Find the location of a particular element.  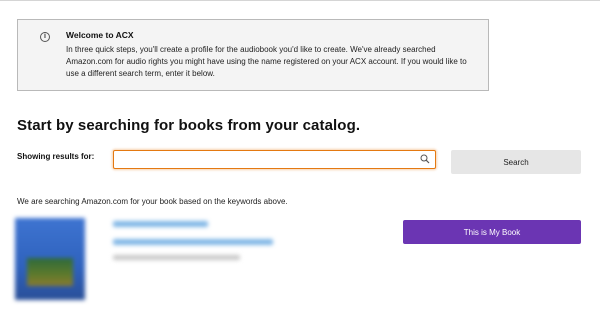

book-cover-thumbnail is located at coordinates (50, 259).